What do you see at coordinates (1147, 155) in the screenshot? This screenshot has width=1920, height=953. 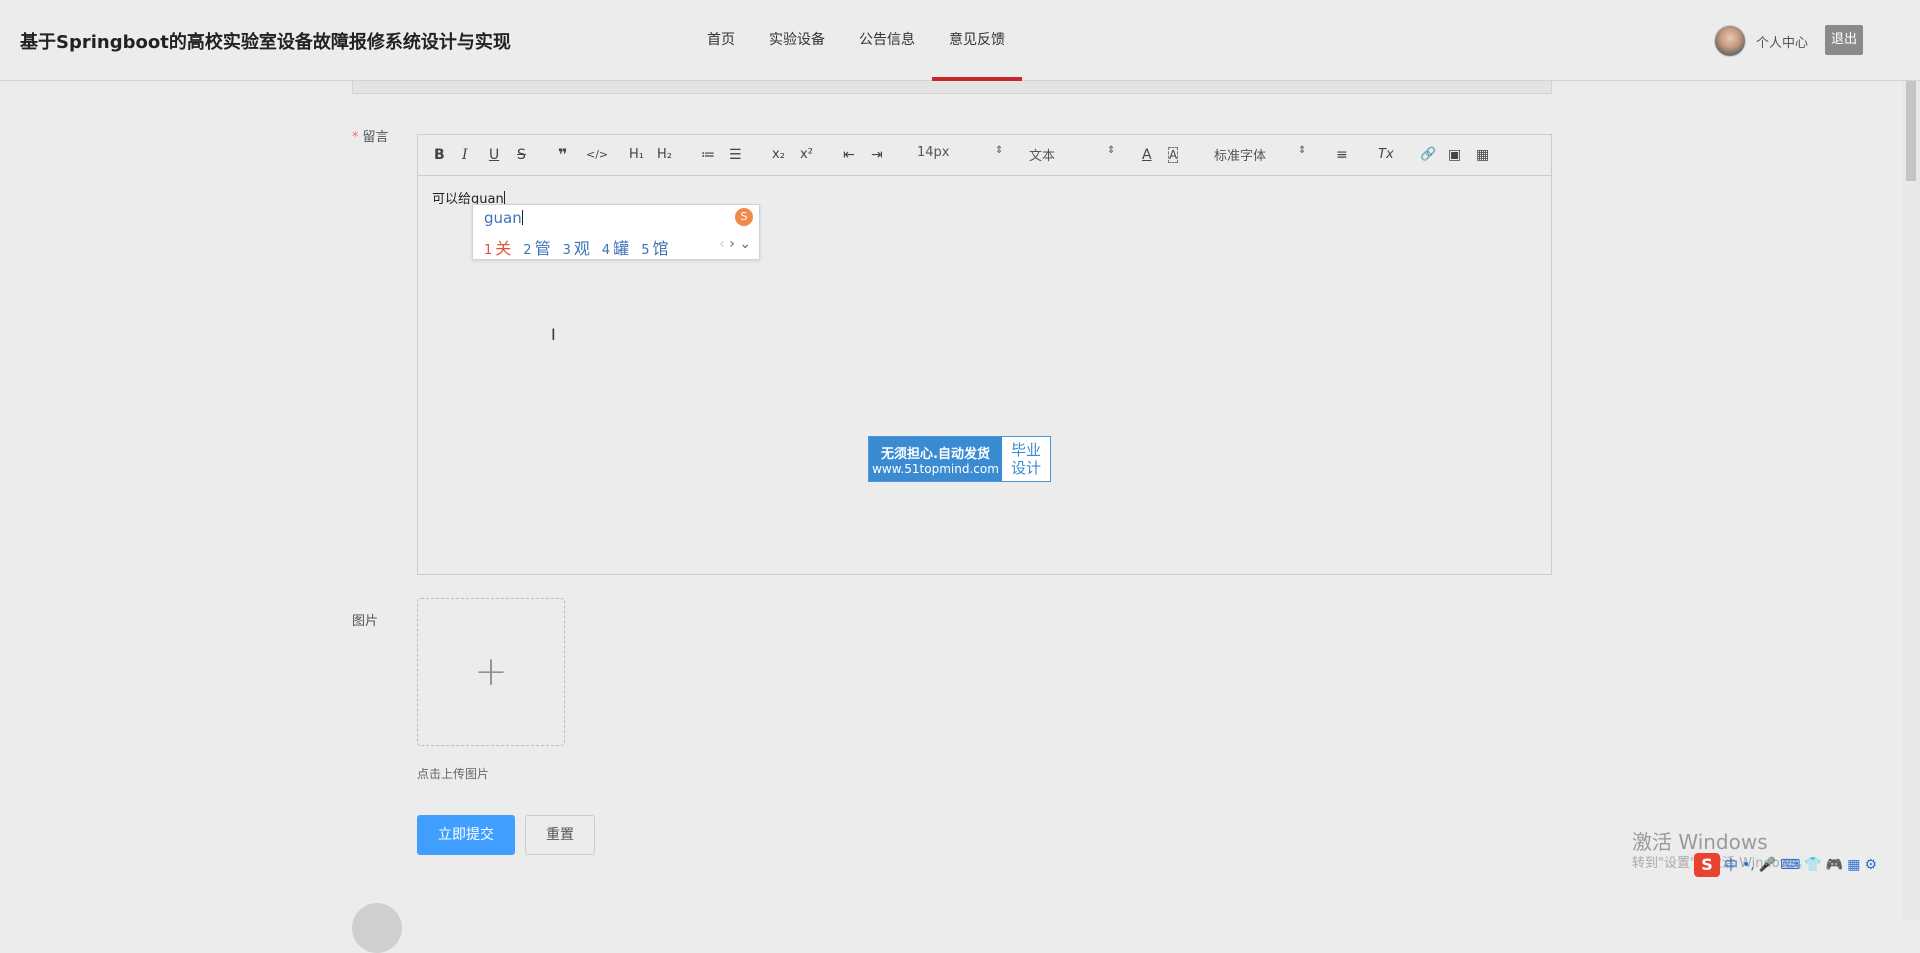 I see `font-color-button: A` at bounding box center [1147, 155].